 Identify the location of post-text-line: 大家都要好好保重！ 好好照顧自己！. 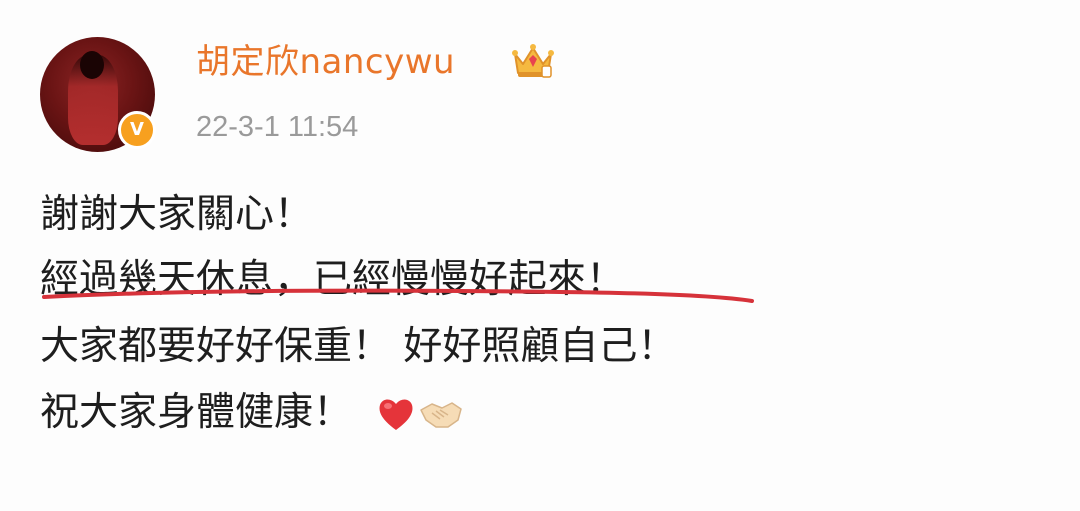
(358, 346).